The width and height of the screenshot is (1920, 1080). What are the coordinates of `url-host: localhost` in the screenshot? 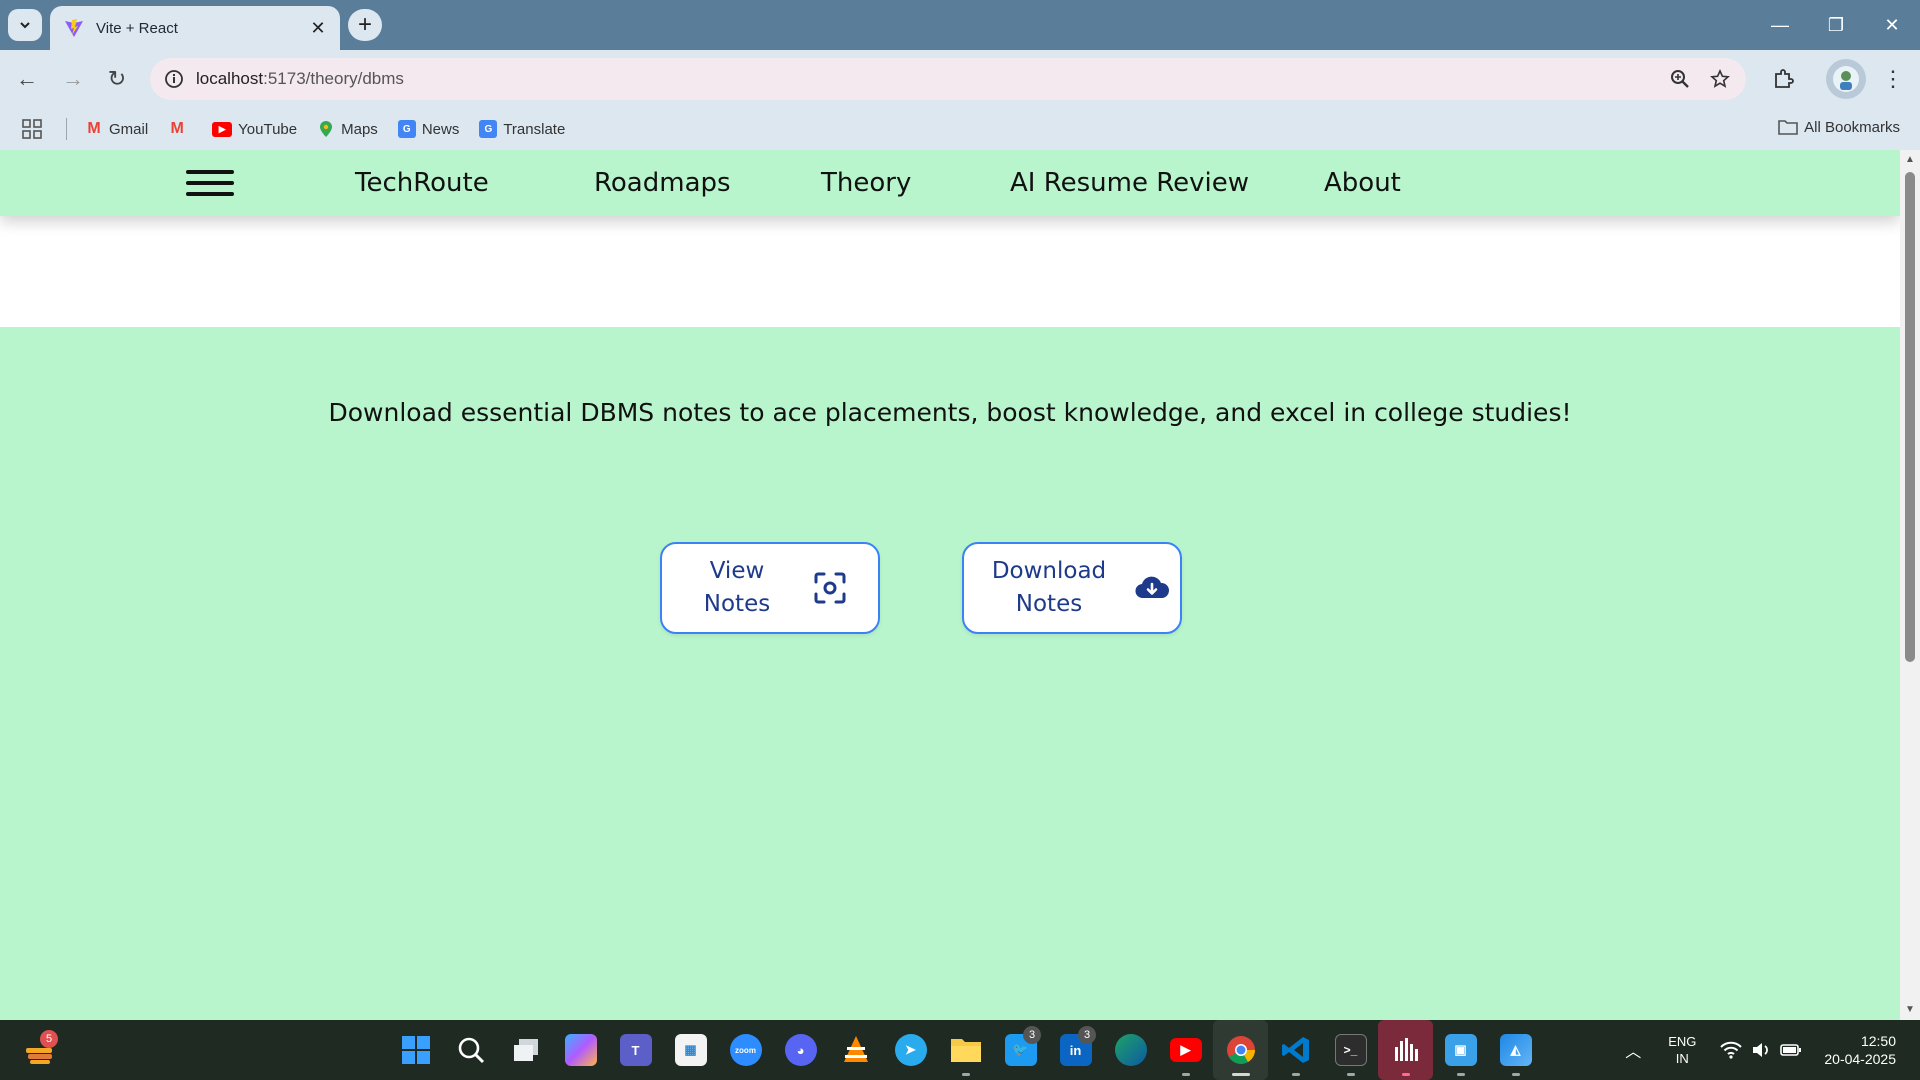 It's located at (230, 78).